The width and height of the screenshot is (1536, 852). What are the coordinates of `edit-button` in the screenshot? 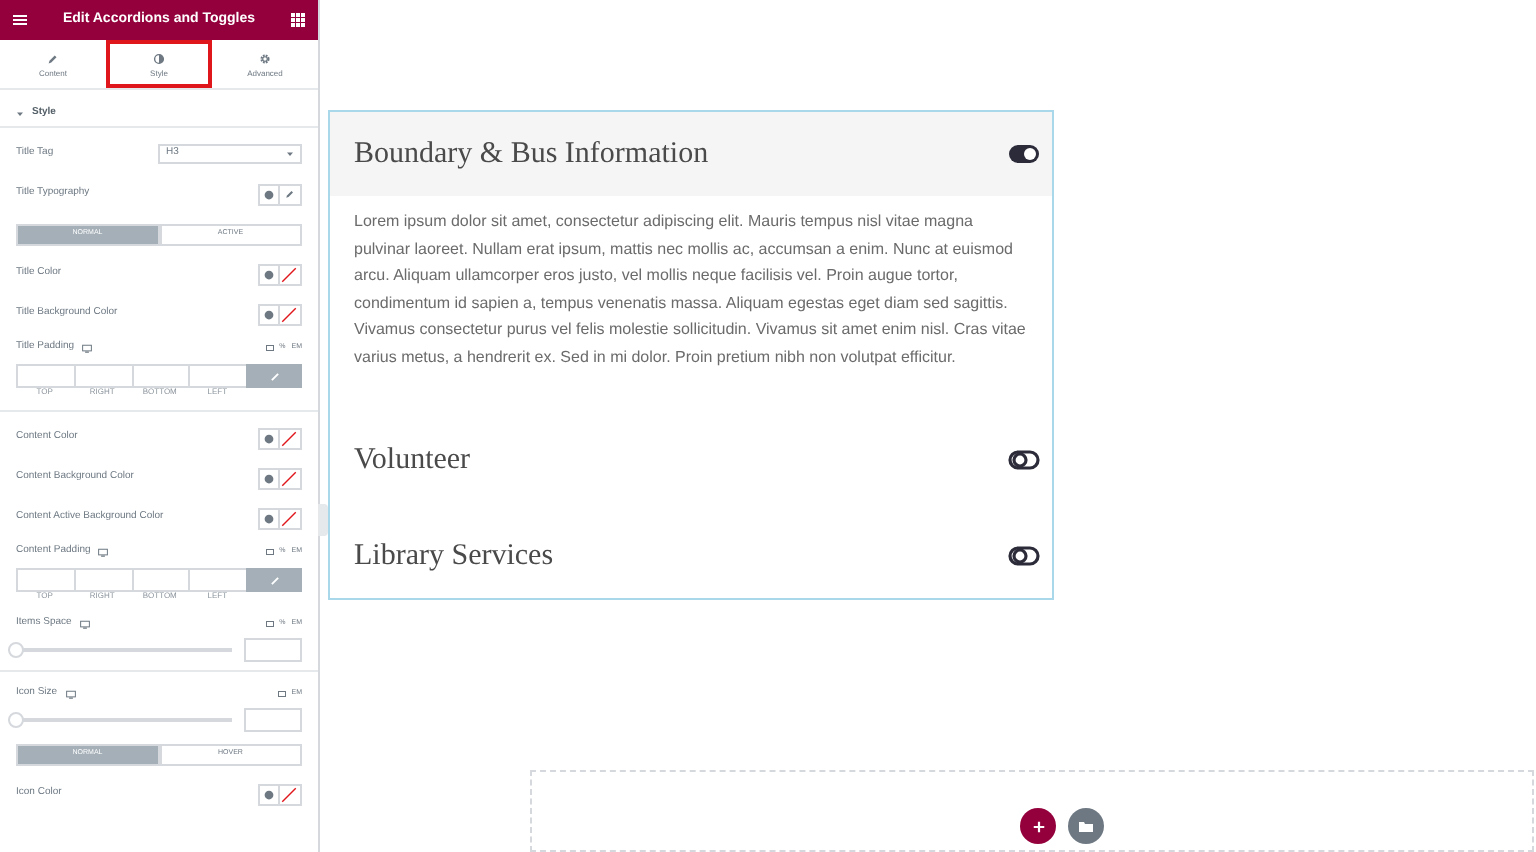 It's located at (291, 194).